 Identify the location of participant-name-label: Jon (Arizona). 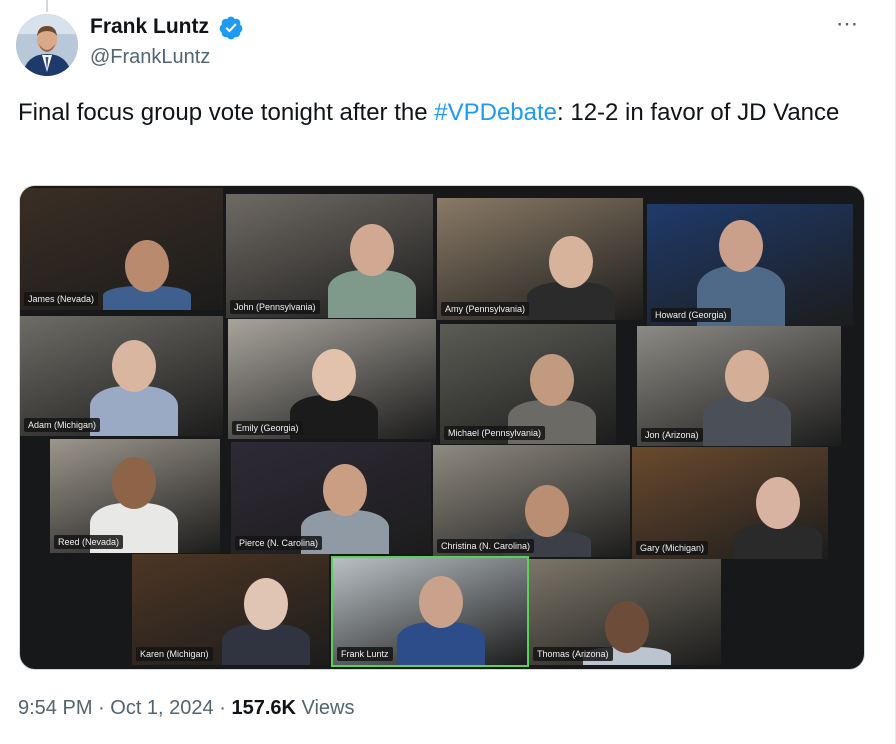
(672, 435).